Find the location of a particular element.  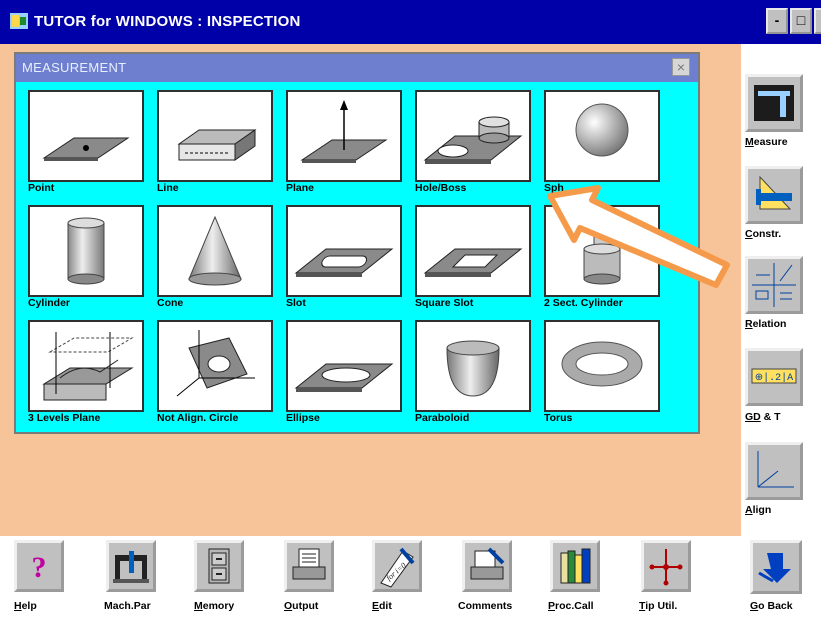

tile-label: Torus is located at coordinates (558, 418).